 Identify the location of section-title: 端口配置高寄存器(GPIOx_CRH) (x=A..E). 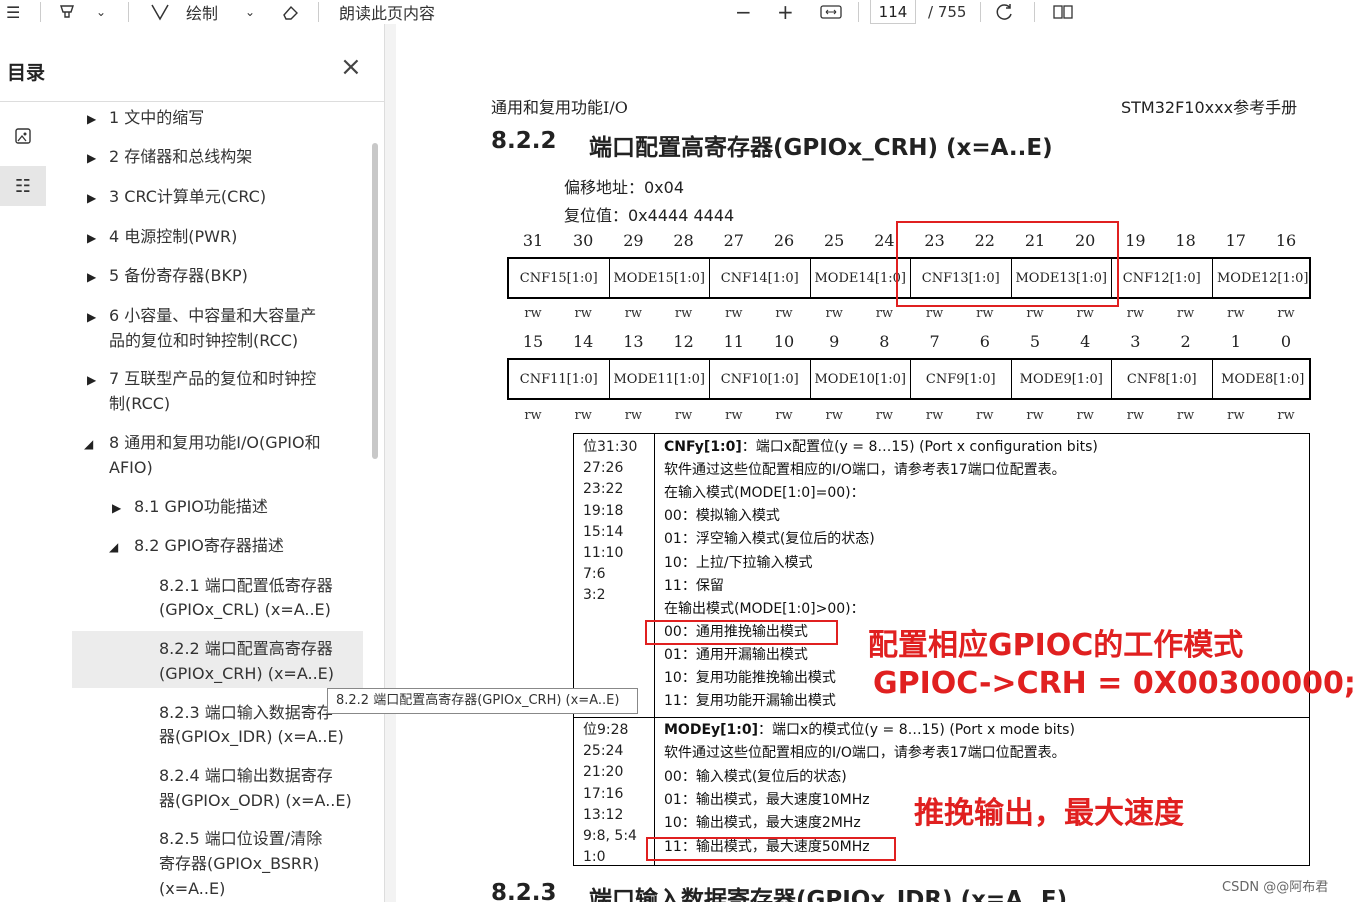
(821, 148).